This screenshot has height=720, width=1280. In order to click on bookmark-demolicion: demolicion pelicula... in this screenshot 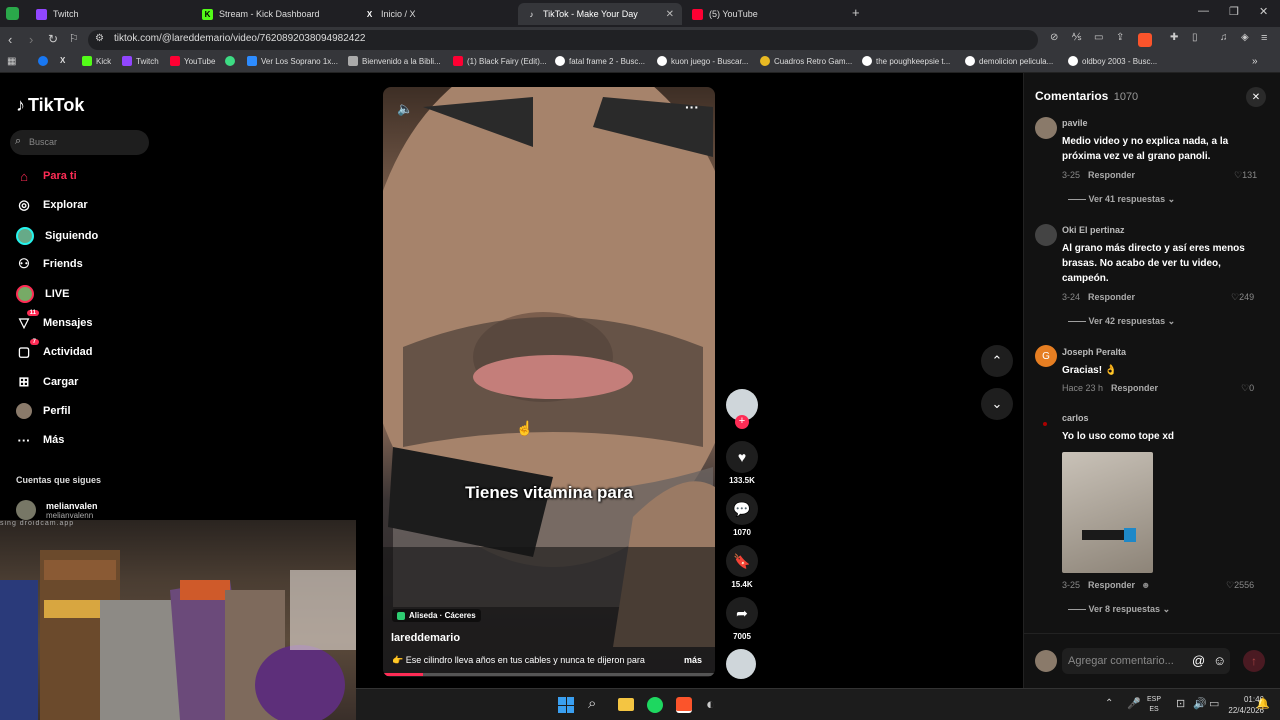, I will do `click(1009, 61)`.